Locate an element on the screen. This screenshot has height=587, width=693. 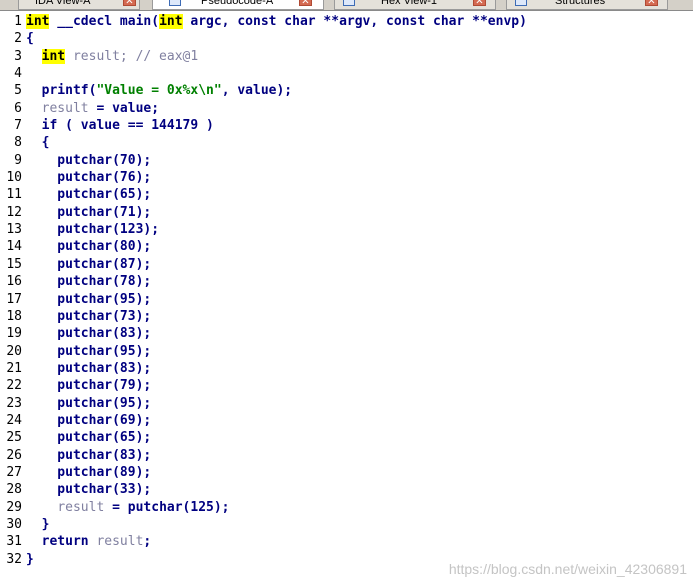
tab-hex-view: Hex View-1 ✕ is located at coordinates (415, 5).